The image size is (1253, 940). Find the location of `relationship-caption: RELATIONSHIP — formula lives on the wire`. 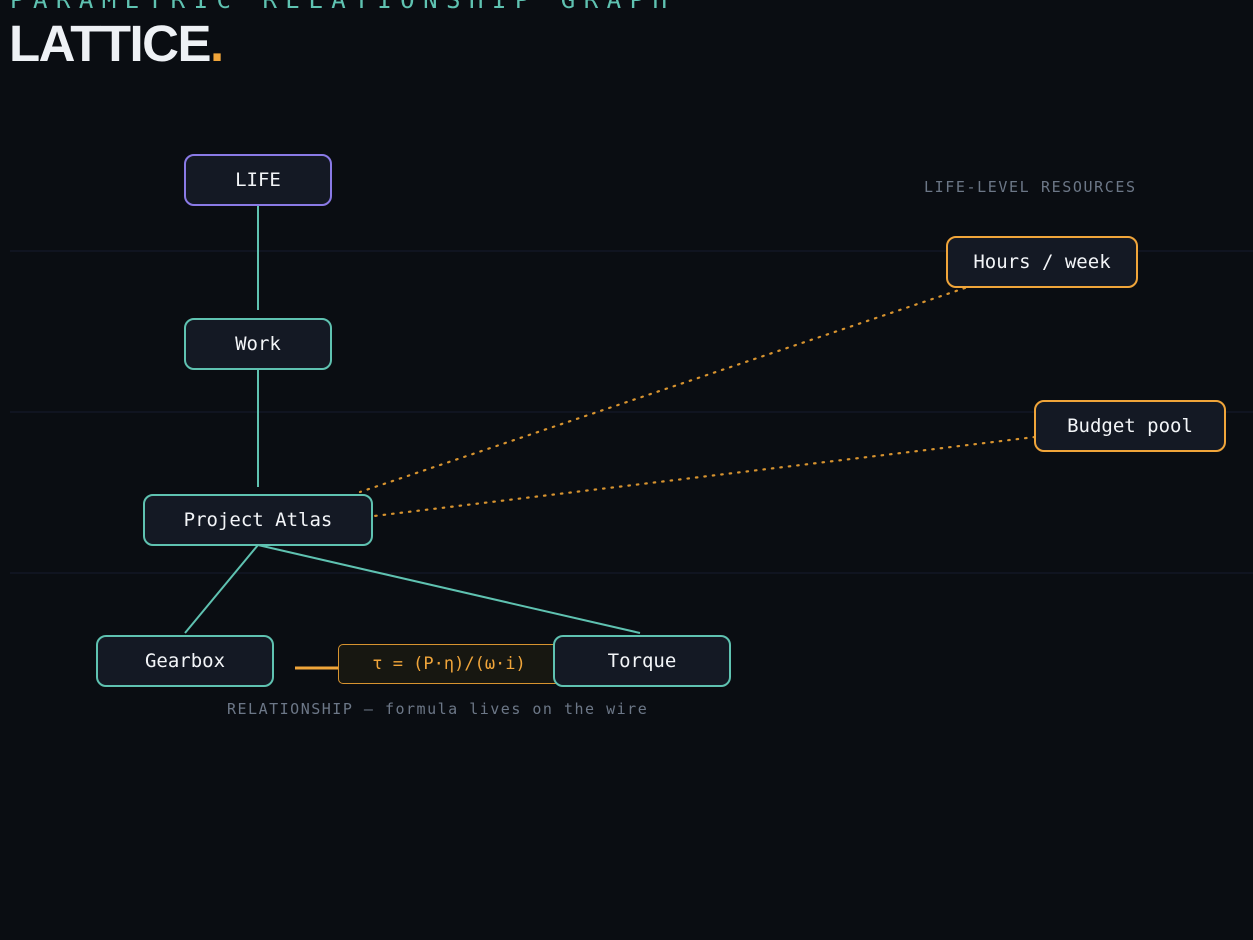

relationship-caption: RELATIONSHIP — formula lives on the wire is located at coordinates (438, 709).